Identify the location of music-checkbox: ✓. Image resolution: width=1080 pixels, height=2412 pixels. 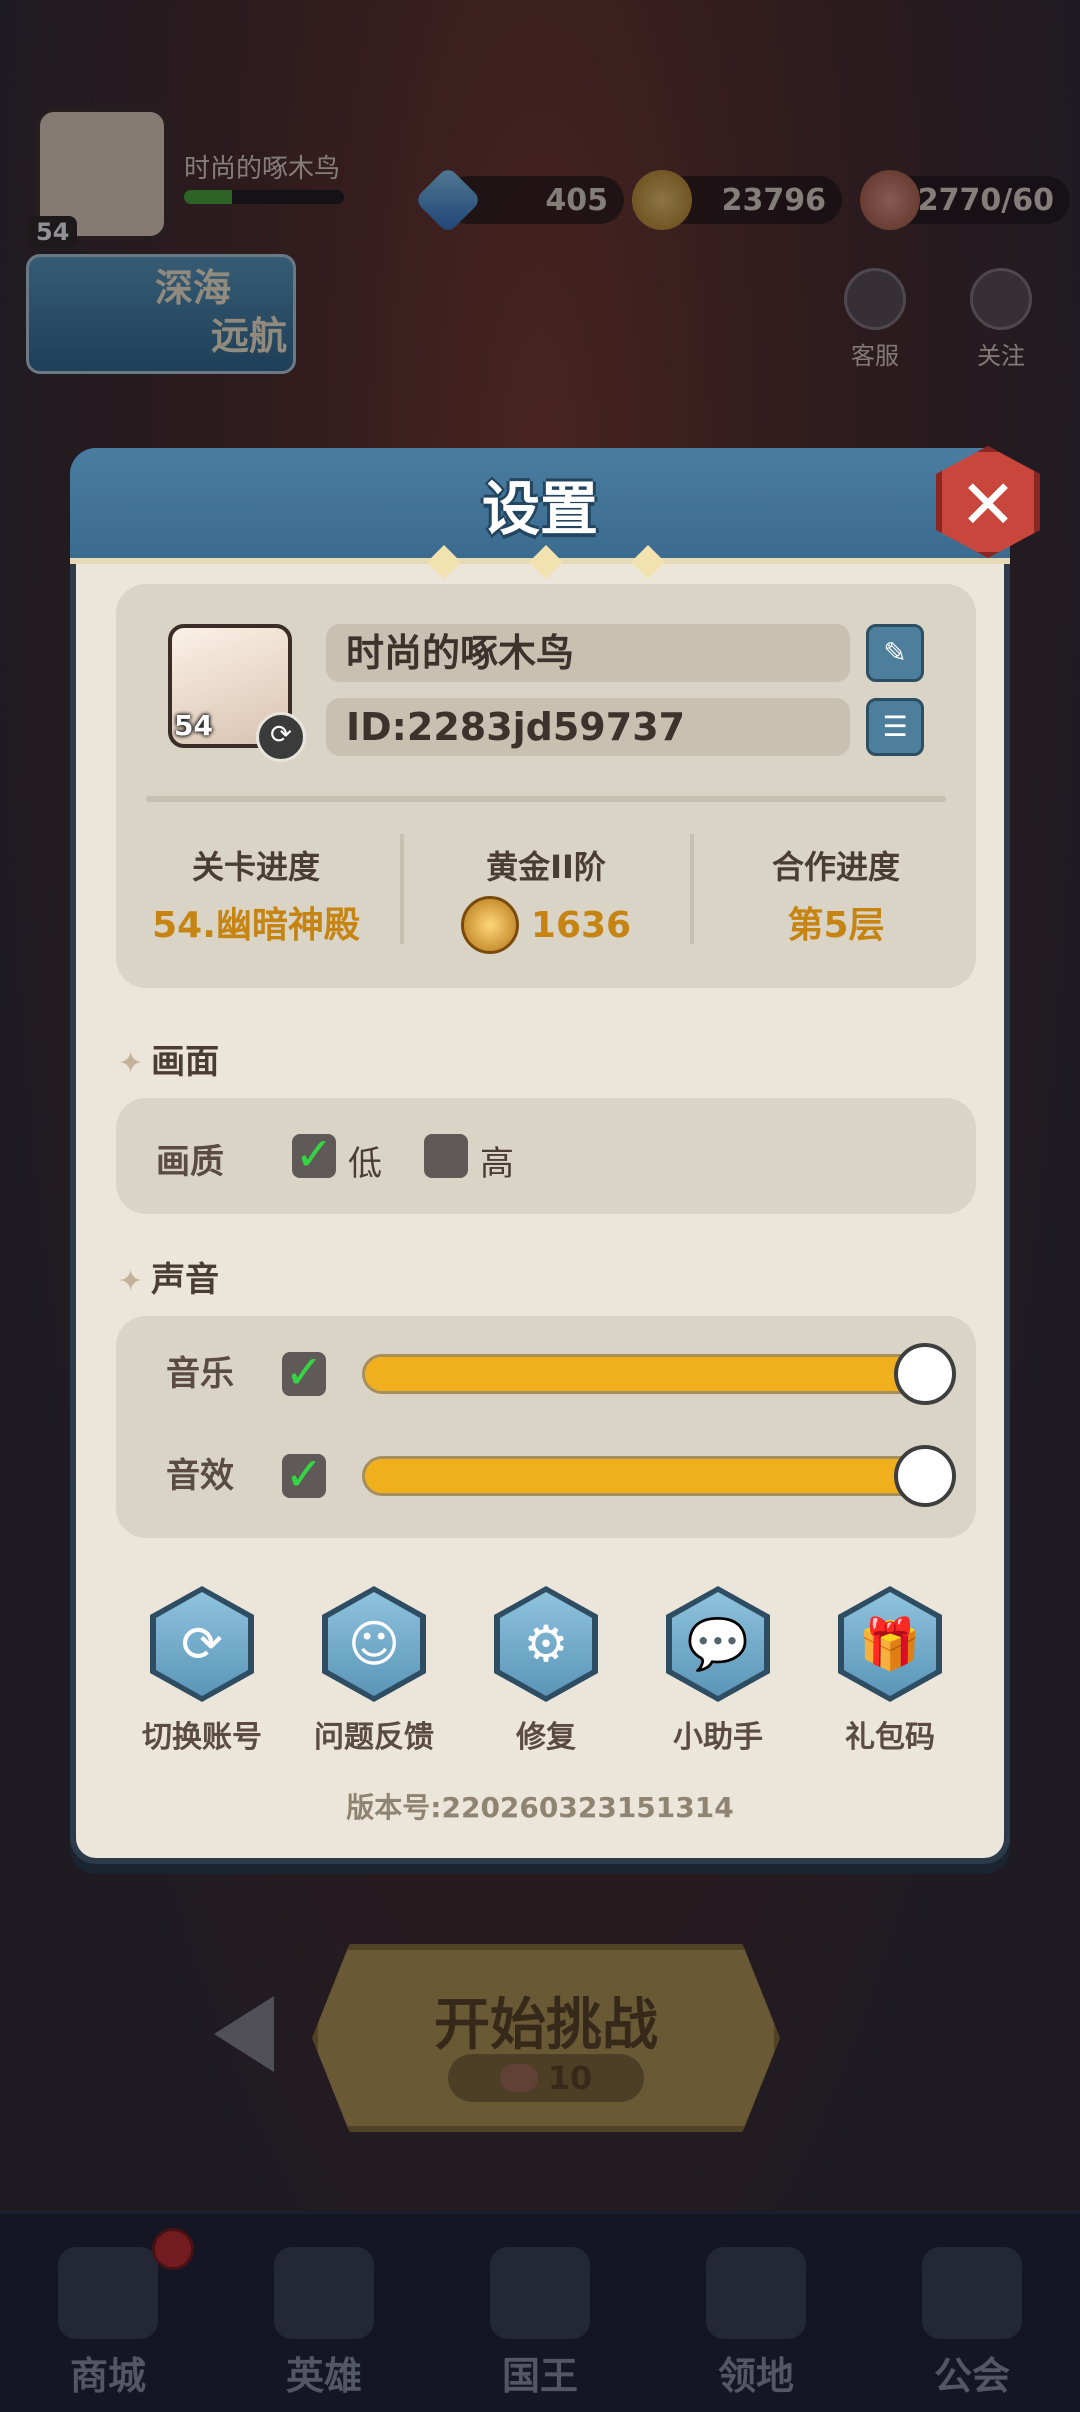
(304, 1372).